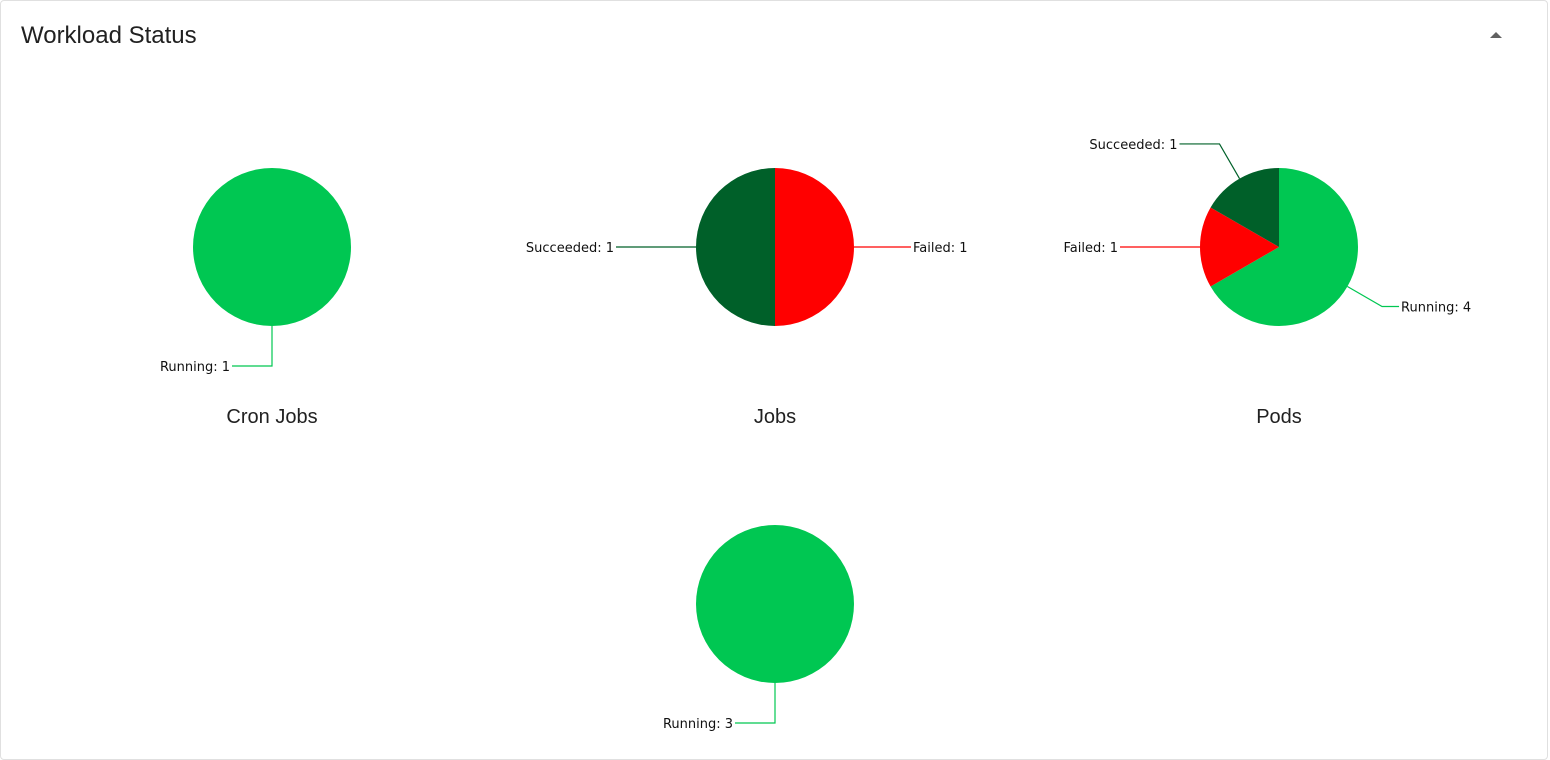 This screenshot has width=1550, height=760. Describe the element at coordinates (775, 417) in the screenshot. I see `chart-title-jobs: Jobs` at that location.